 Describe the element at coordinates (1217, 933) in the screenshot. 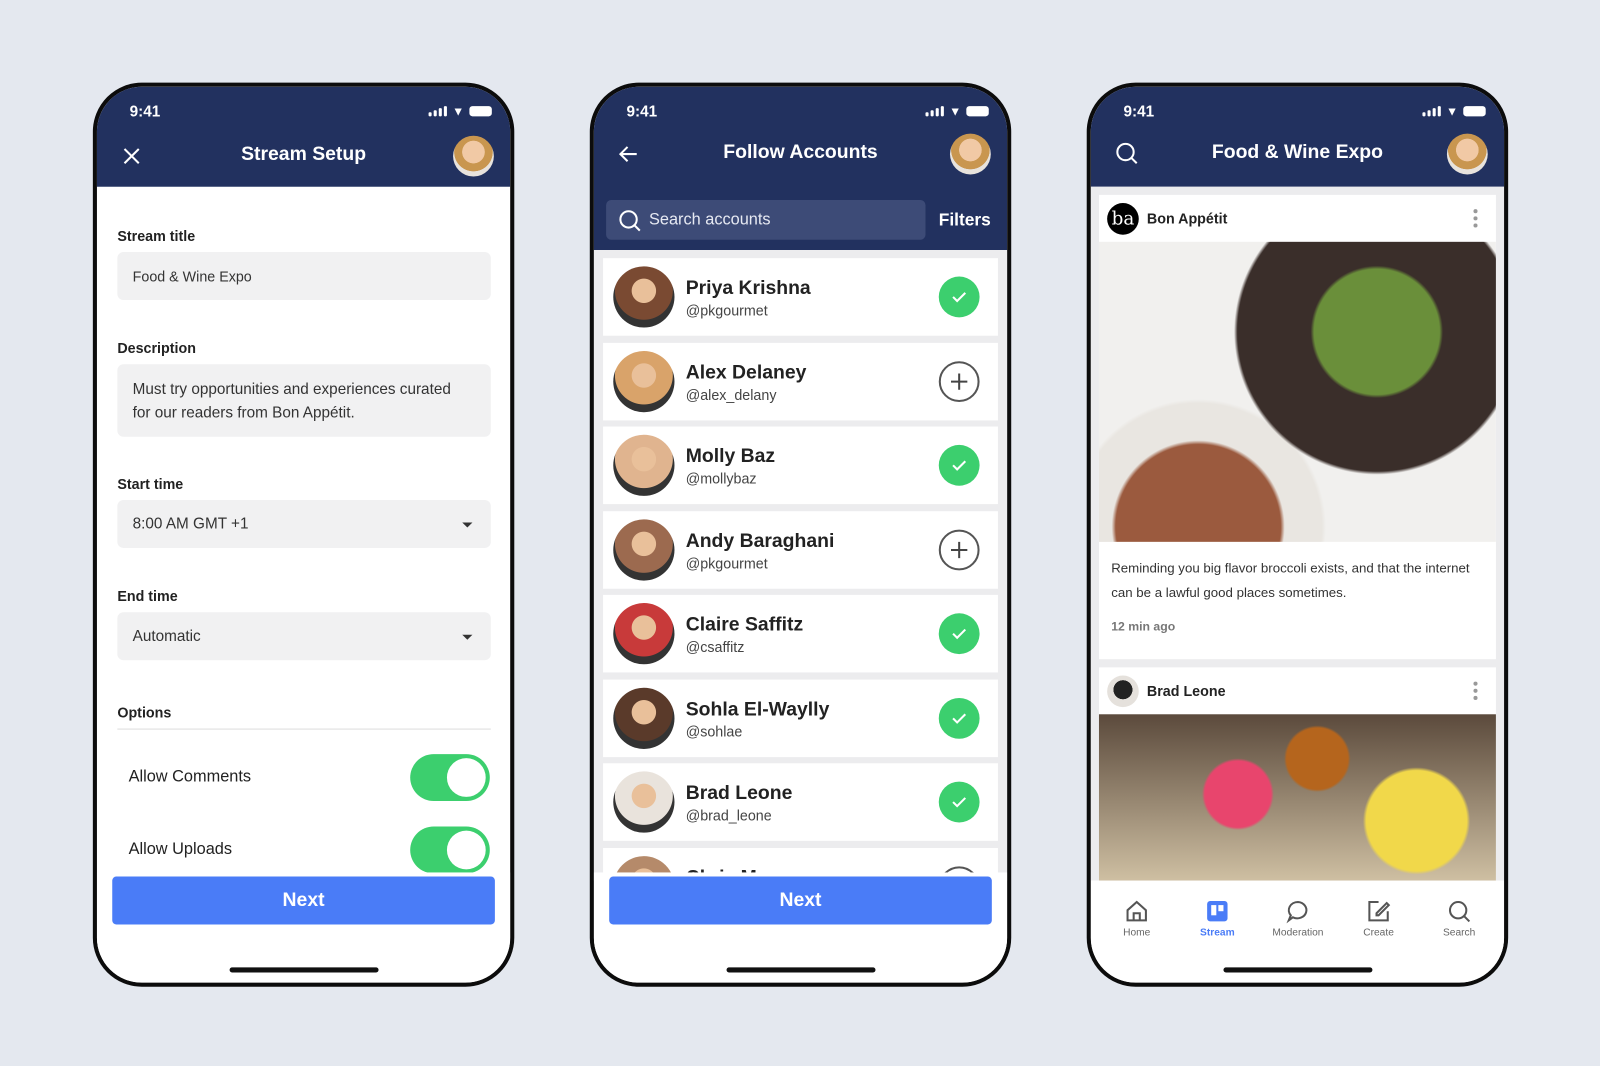

I see `tab-label: Stream` at that location.